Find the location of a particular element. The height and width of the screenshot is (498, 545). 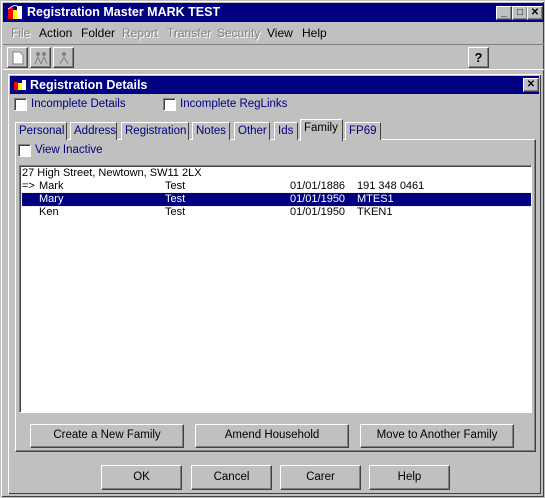

maximize-icon: □ is located at coordinates (520, 12).